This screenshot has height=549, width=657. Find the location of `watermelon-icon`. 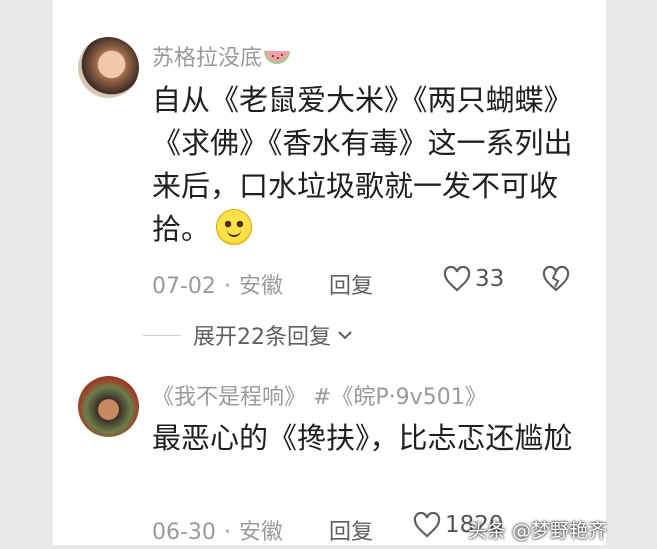

watermelon-icon is located at coordinates (277, 57).